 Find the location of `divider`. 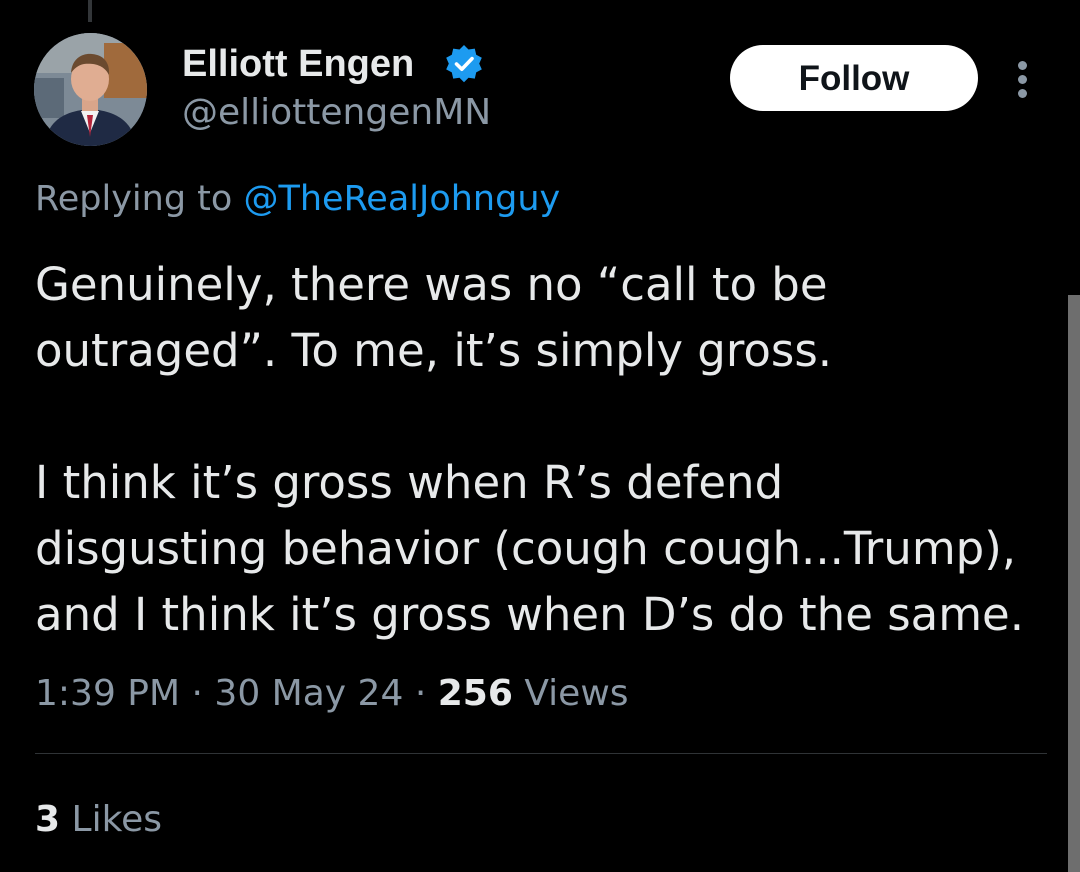

divider is located at coordinates (541, 753).